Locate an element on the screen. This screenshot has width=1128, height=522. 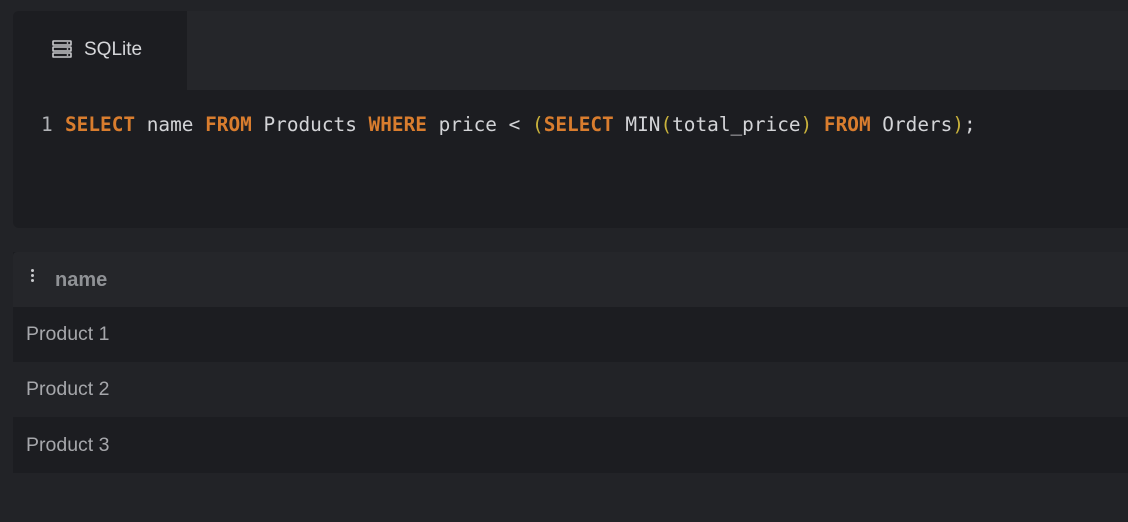
database-icon is located at coordinates (62, 49).